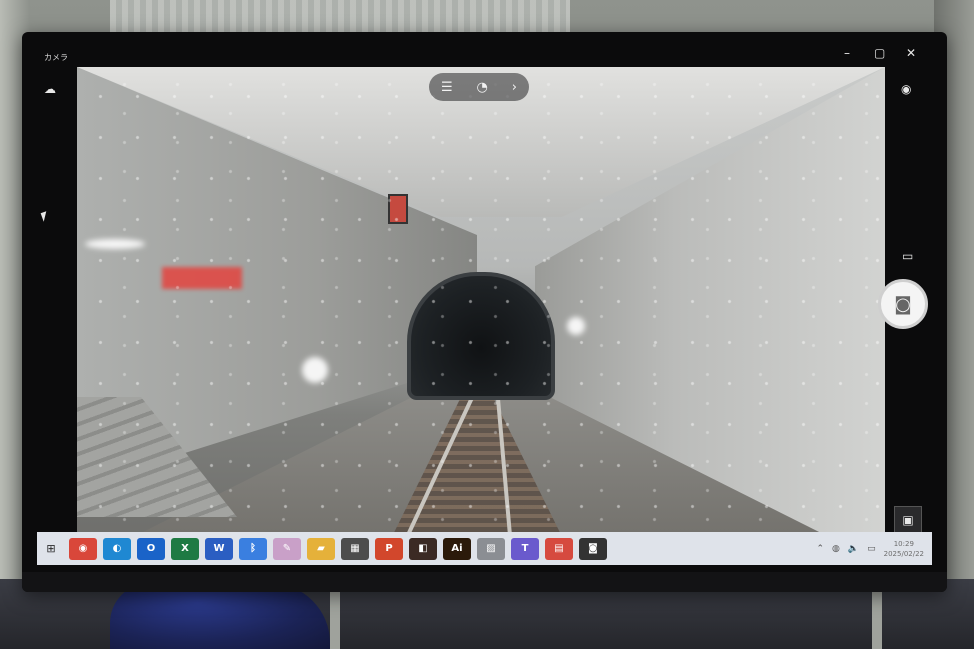 This screenshot has width=974, height=649. What do you see at coordinates (525, 548) in the screenshot?
I see `teams-icon: T` at bounding box center [525, 548].